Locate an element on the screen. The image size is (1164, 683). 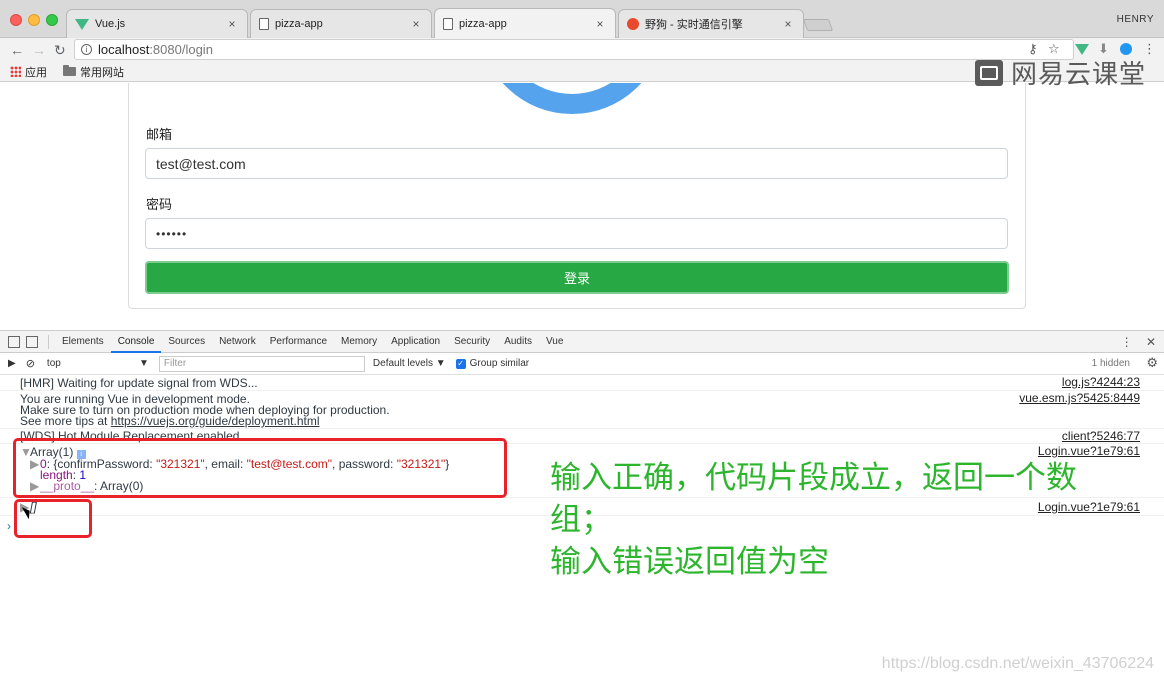
url-path: :8080/login is located at coordinates (181, 49).